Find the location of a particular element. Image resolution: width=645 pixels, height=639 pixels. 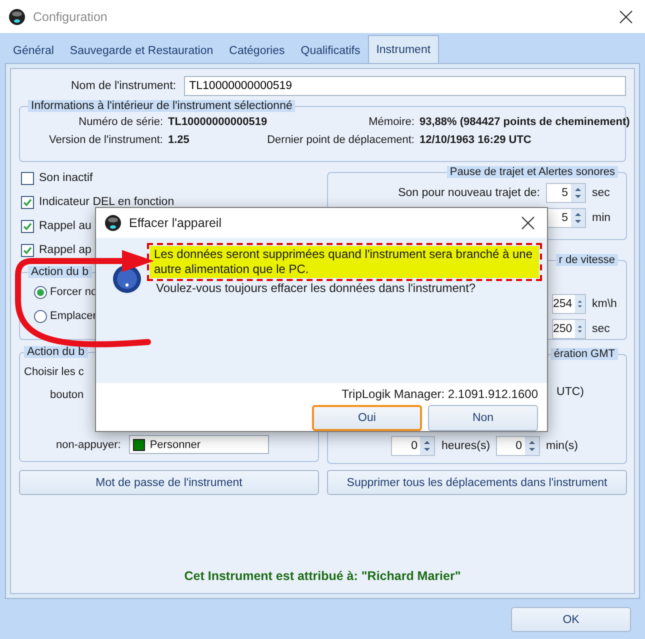

number-field: 254 is located at coordinates (569, 304).